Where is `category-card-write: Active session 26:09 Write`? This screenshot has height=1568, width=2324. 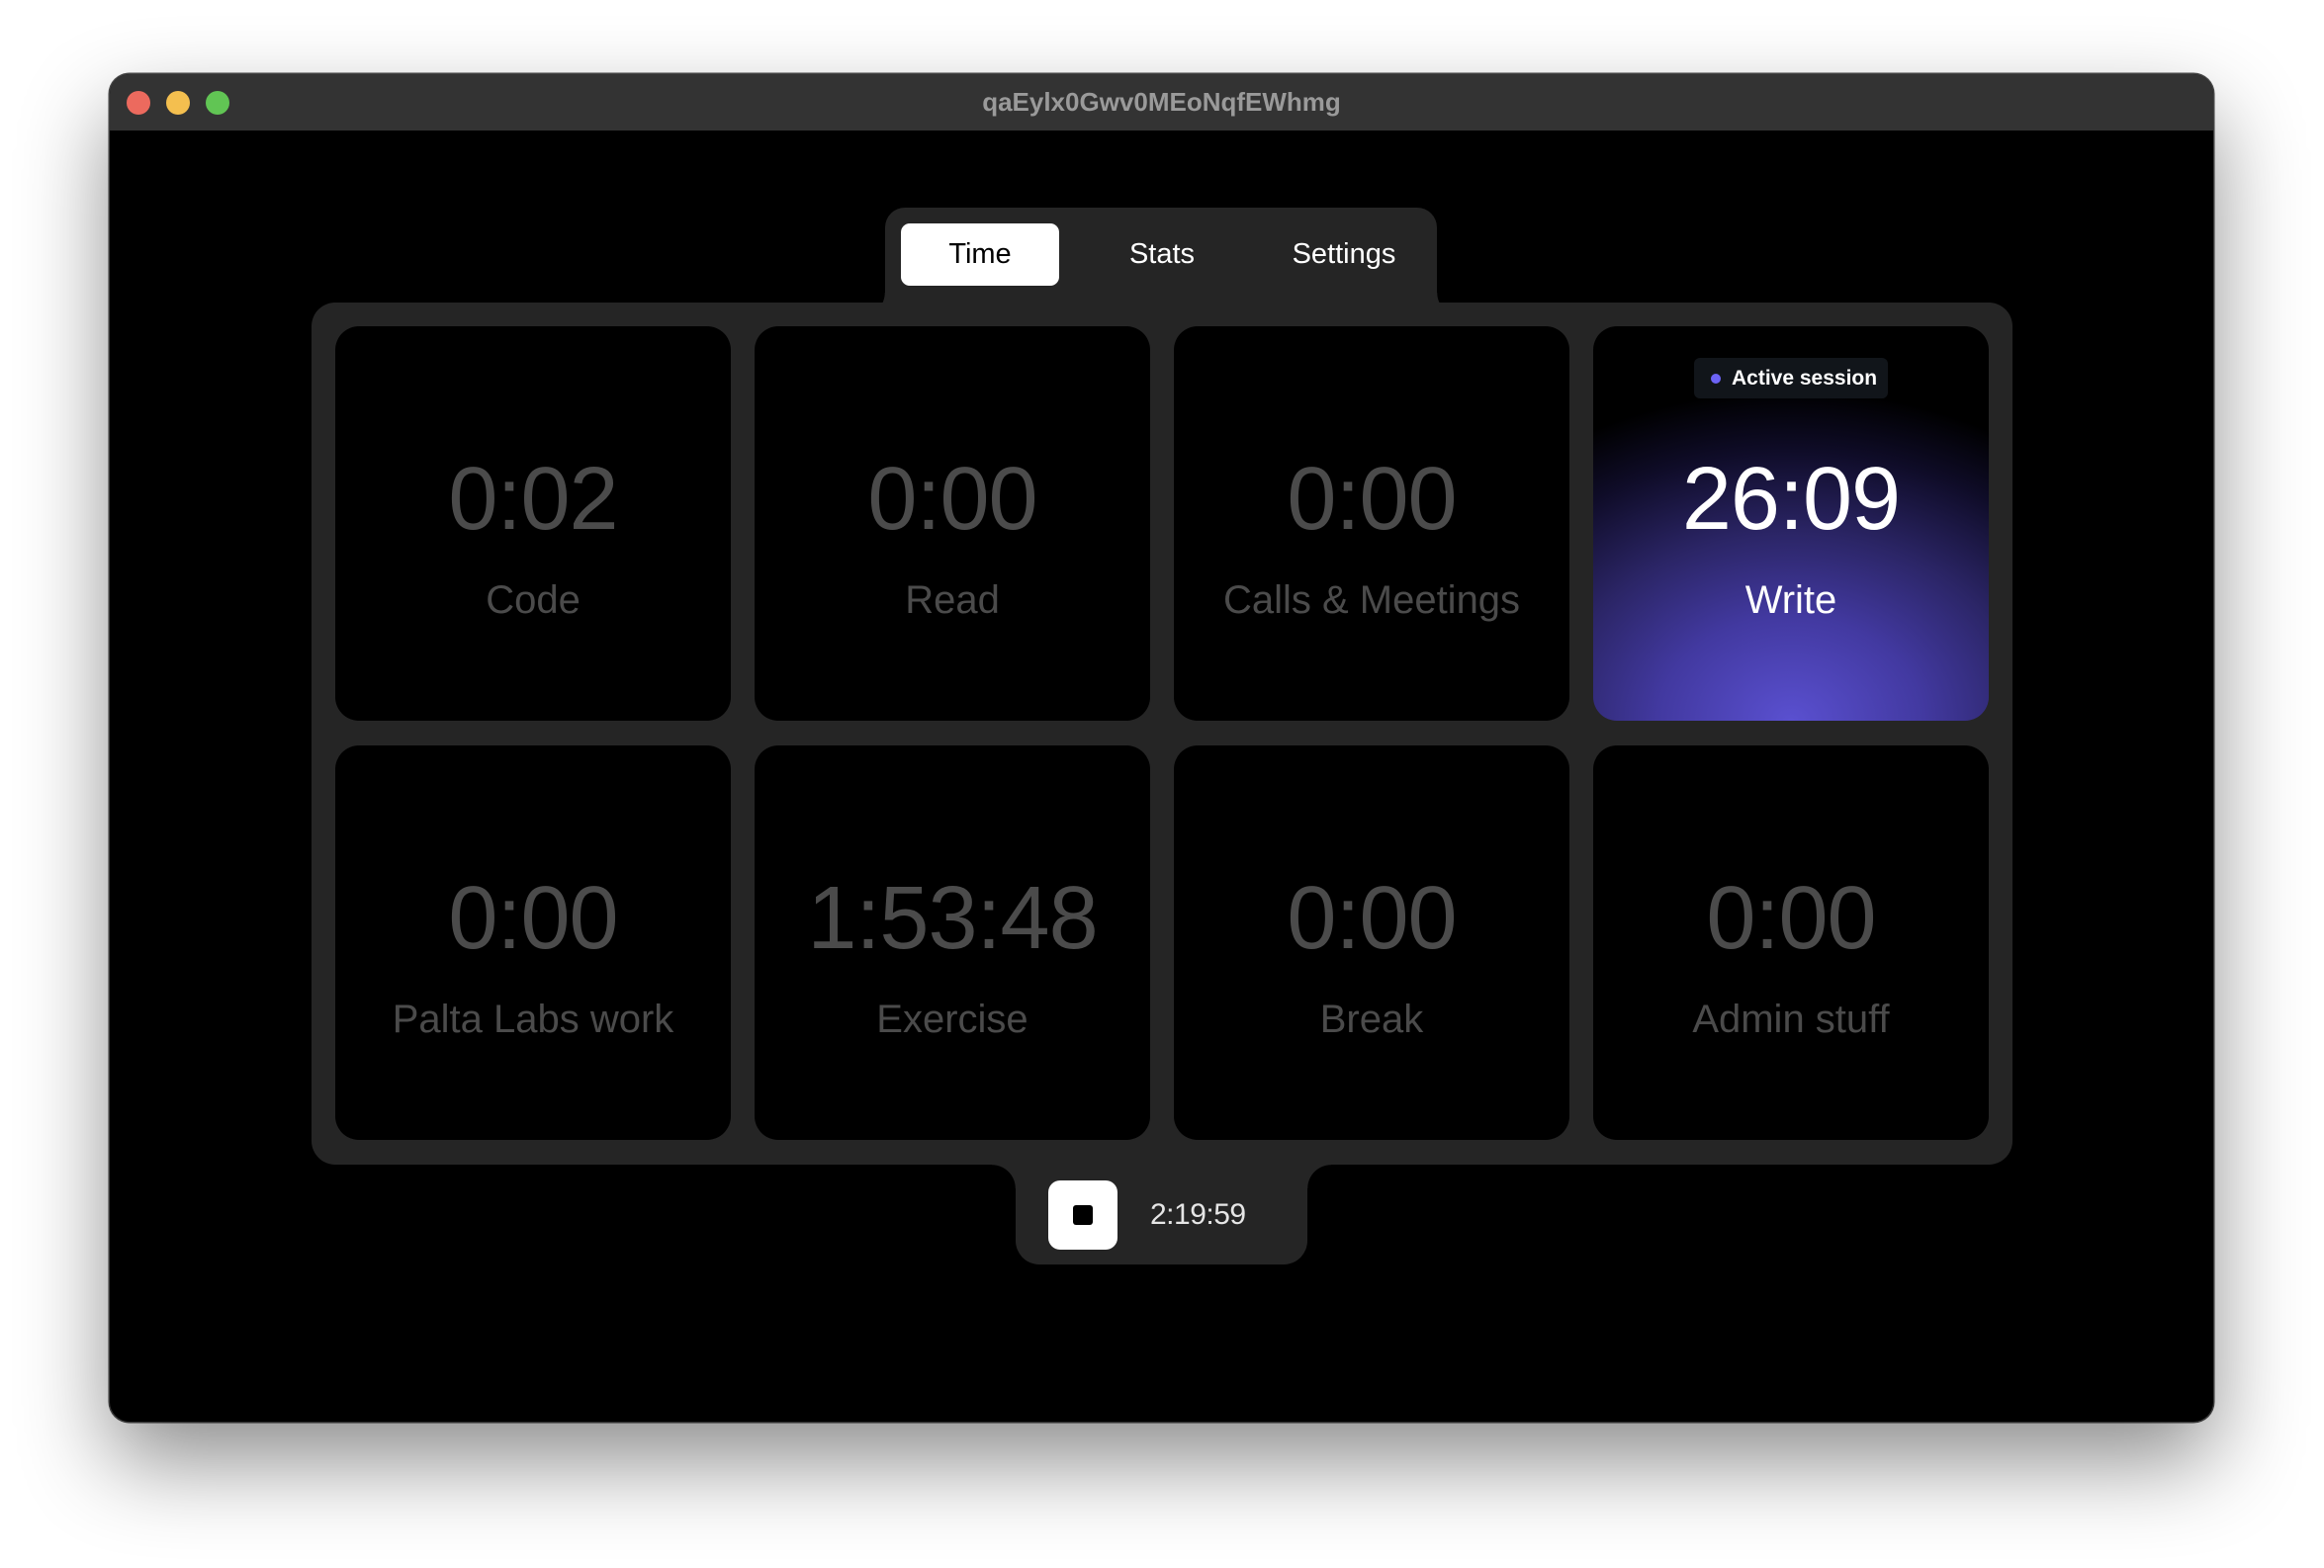 category-card-write: Active session 26:09 Write is located at coordinates (1791, 523).